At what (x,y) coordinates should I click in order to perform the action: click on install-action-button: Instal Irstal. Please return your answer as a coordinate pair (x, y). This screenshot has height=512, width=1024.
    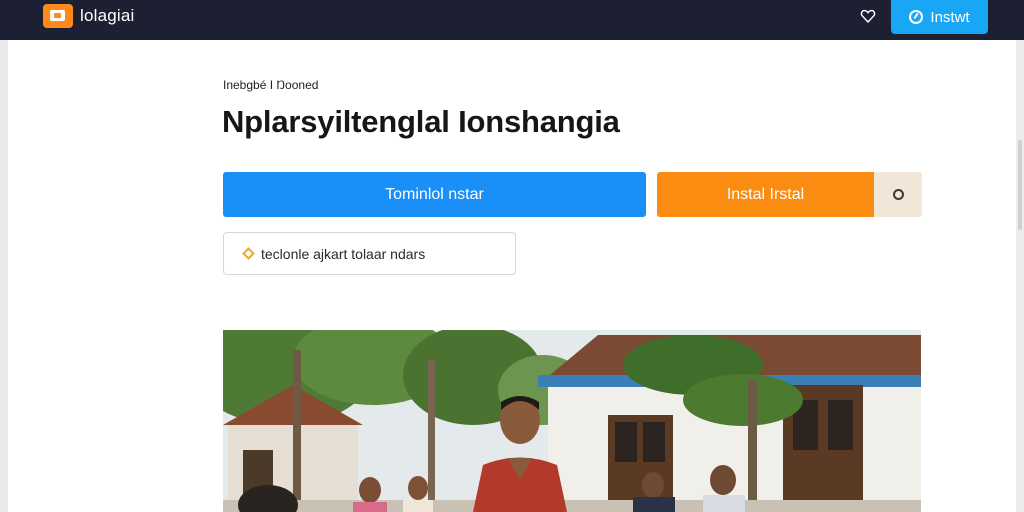
    Looking at the image, I should click on (765, 194).